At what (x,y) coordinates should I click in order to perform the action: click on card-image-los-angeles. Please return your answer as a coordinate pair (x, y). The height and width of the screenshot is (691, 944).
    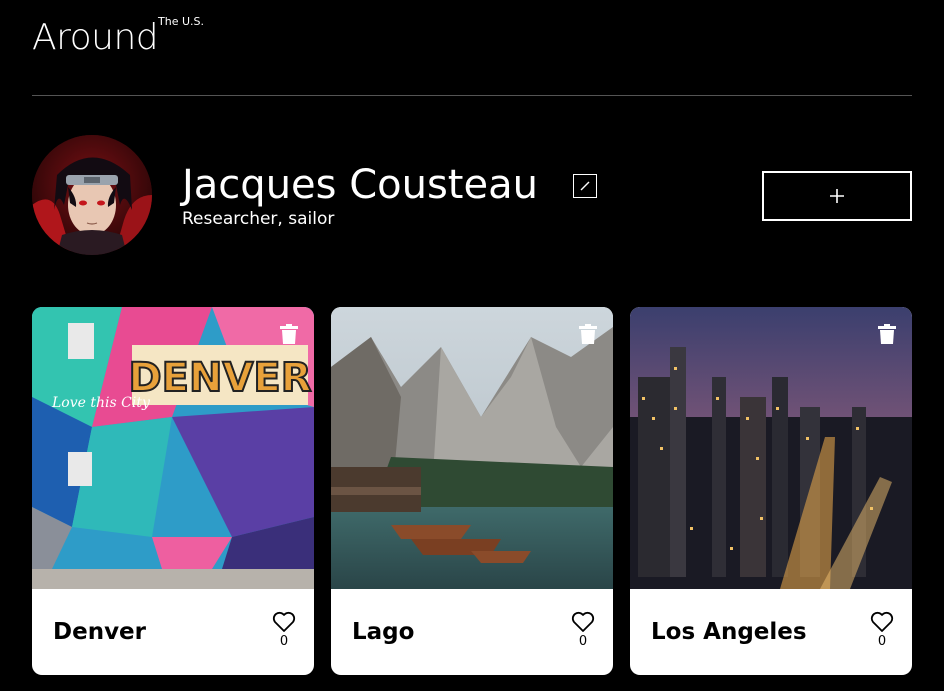
    Looking at the image, I should click on (771, 448).